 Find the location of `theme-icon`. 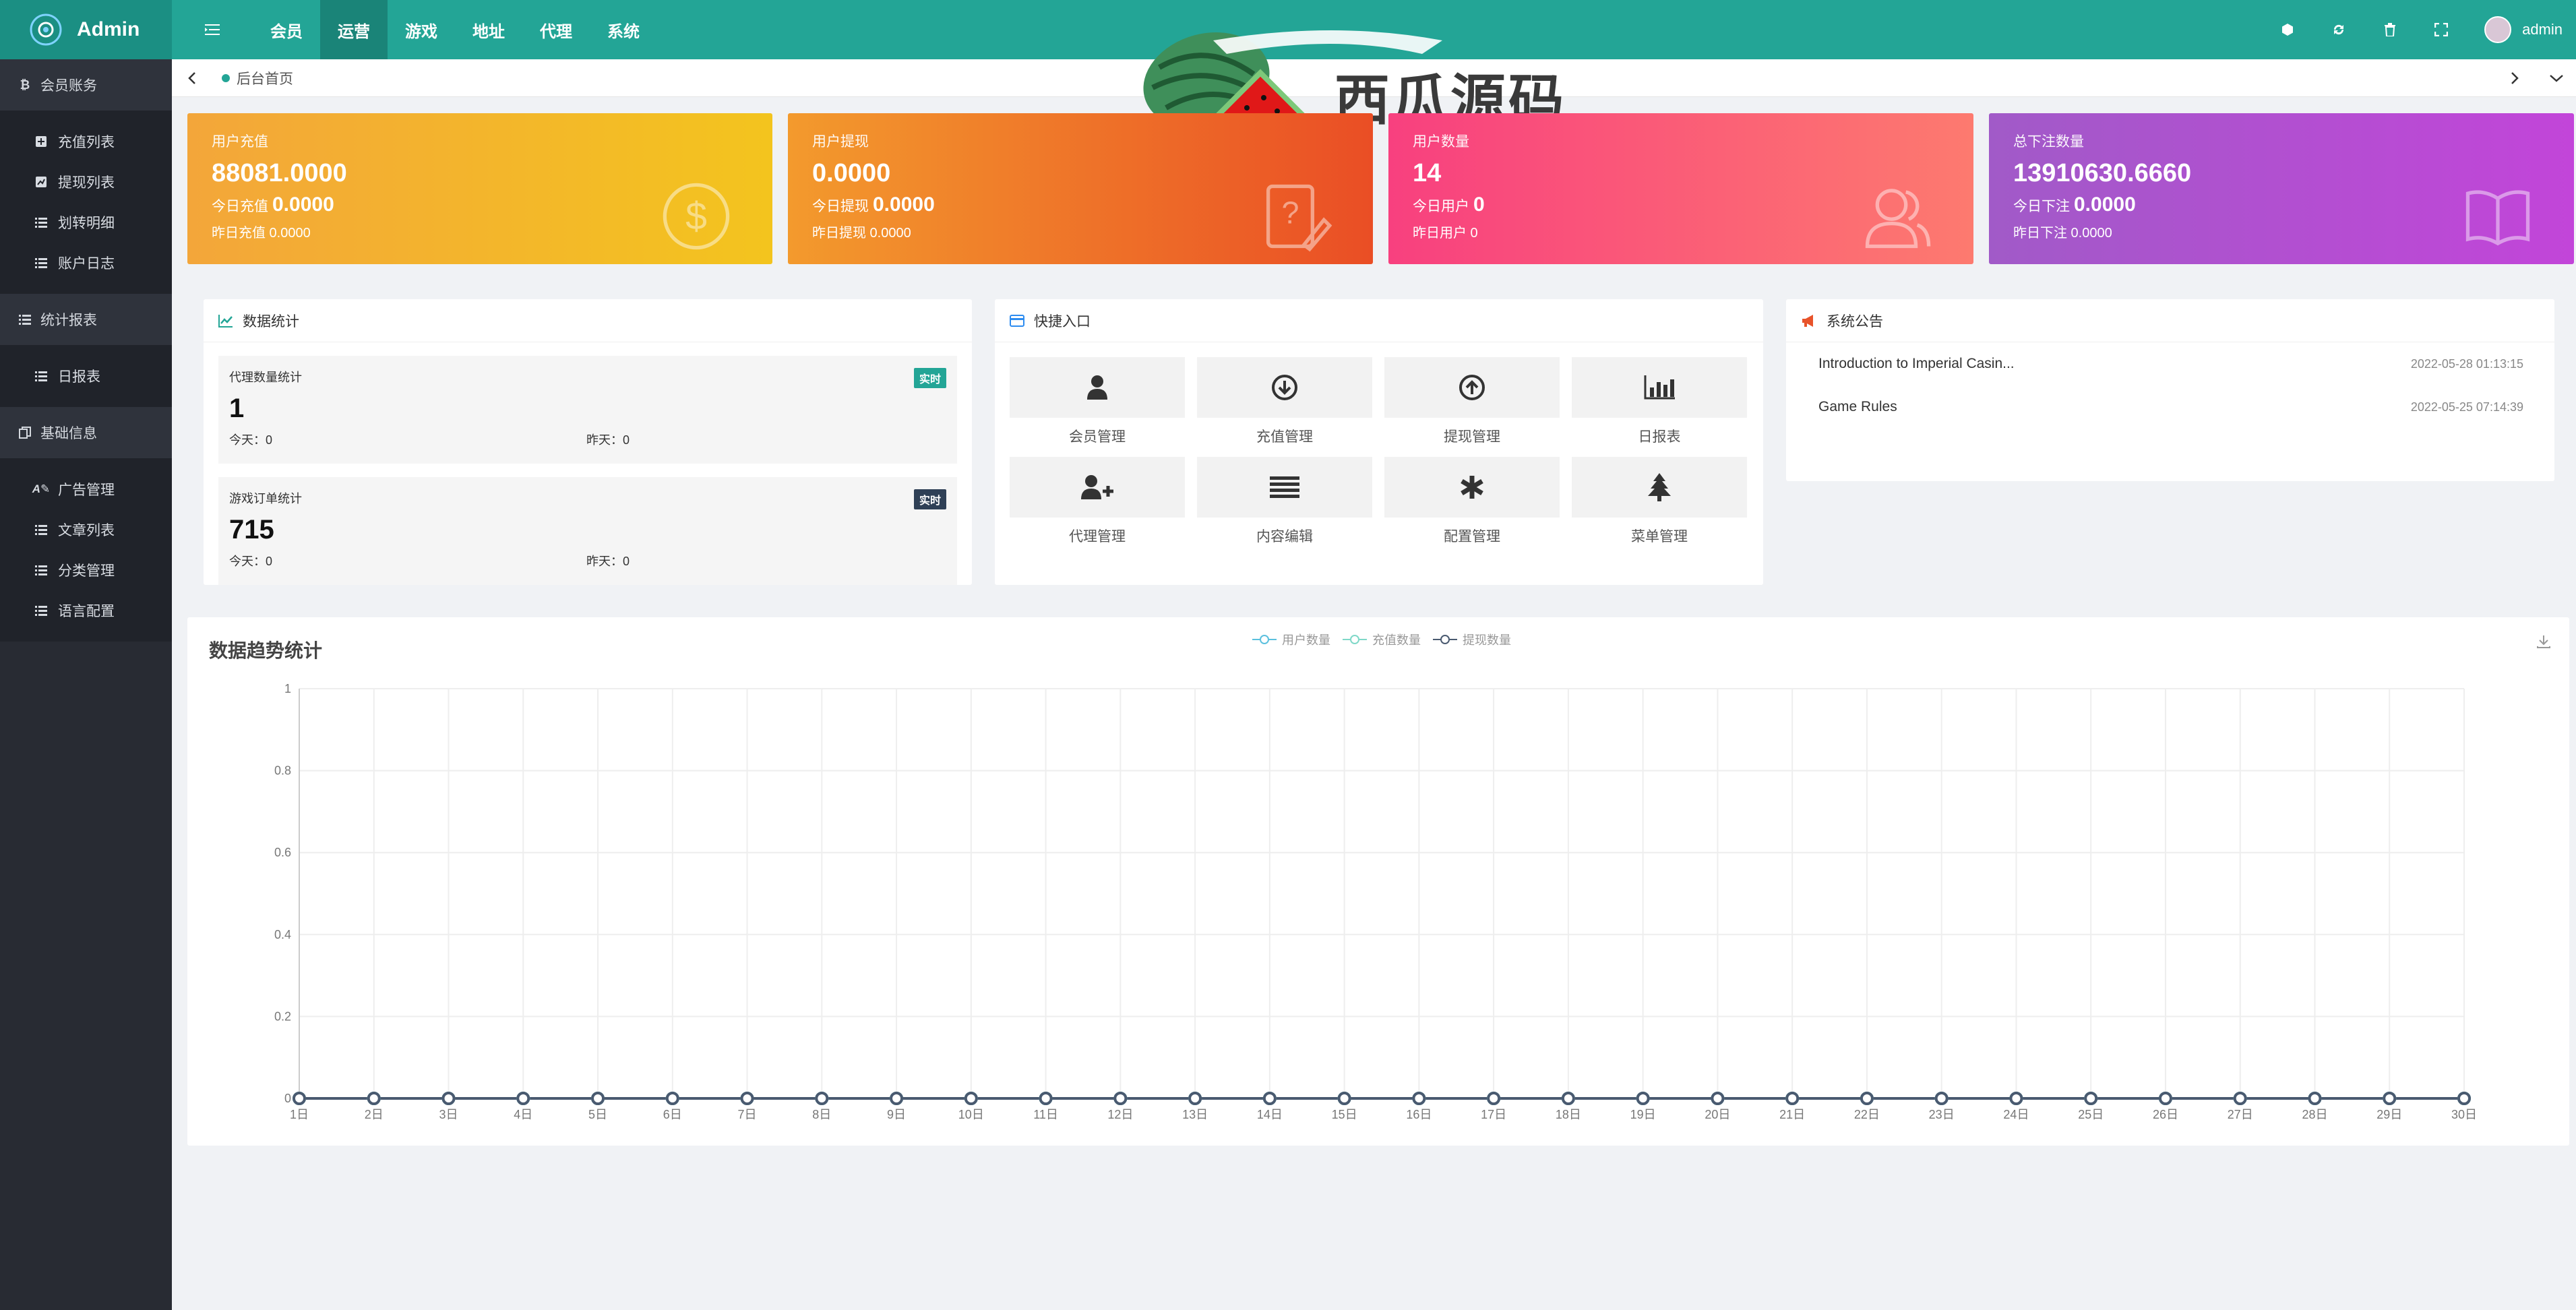

theme-icon is located at coordinates (2287, 30).